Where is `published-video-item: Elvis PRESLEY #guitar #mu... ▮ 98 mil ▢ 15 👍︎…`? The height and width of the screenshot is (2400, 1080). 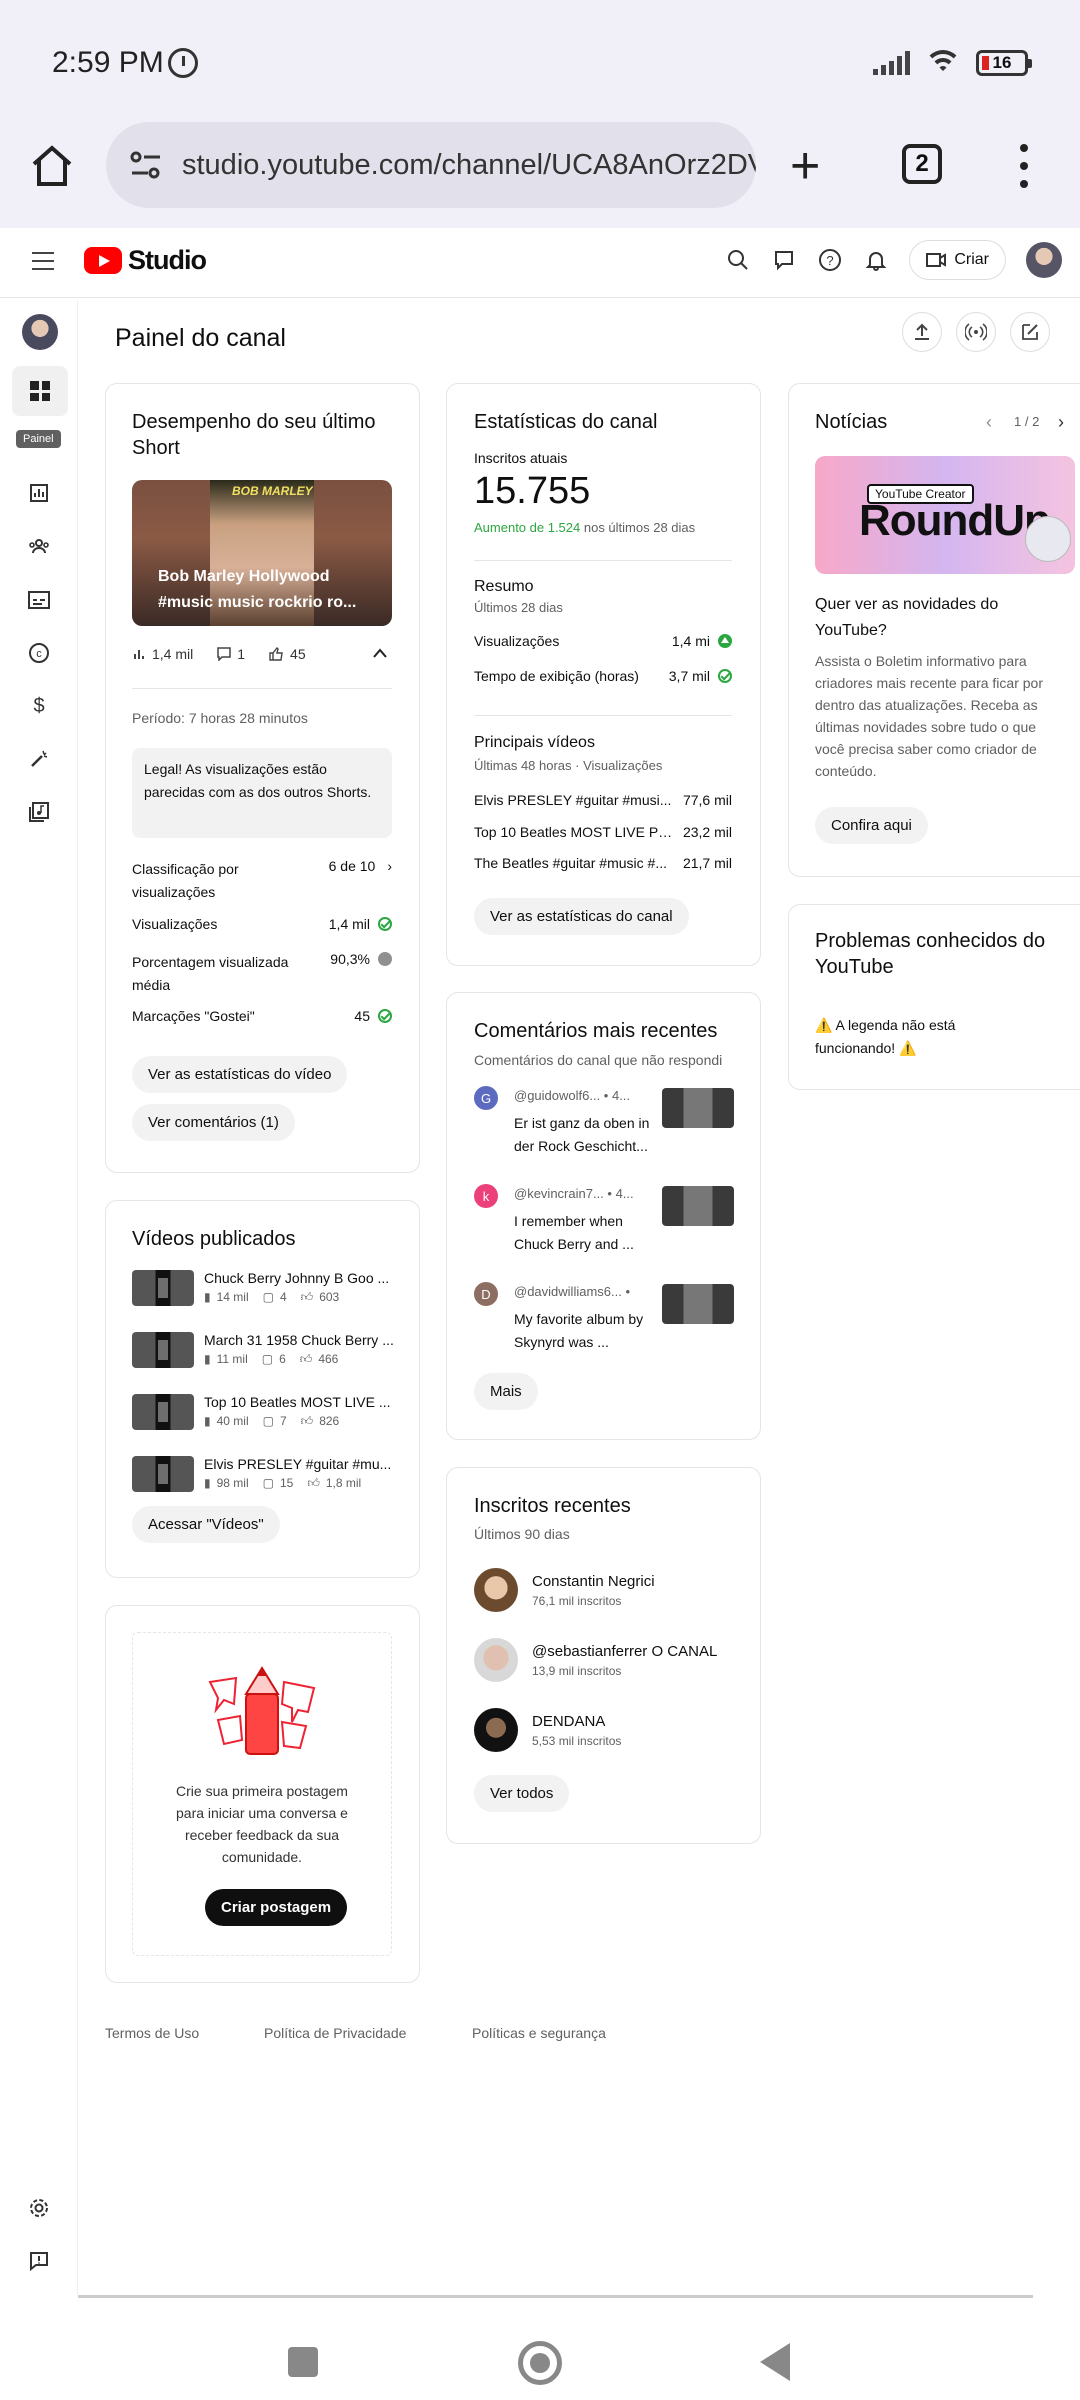
published-video-item: Elvis PRESLEY #guitar #mu... ▮ 98 mil ▢ 15 👍︎… is located at coordinates (263, 1474).